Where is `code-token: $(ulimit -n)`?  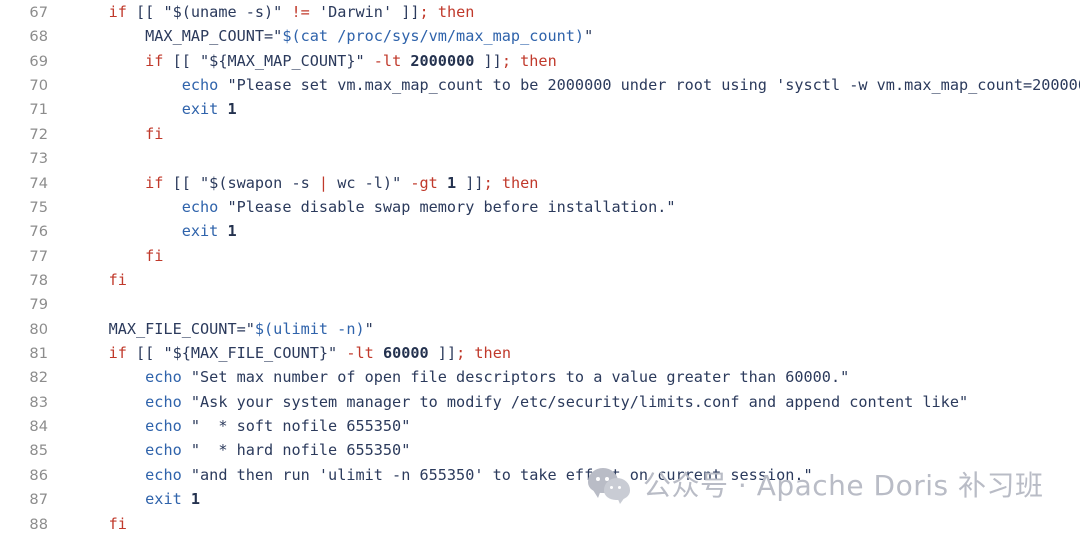
code-token: $(ulimit -n) is located at coordinates (309, 328).